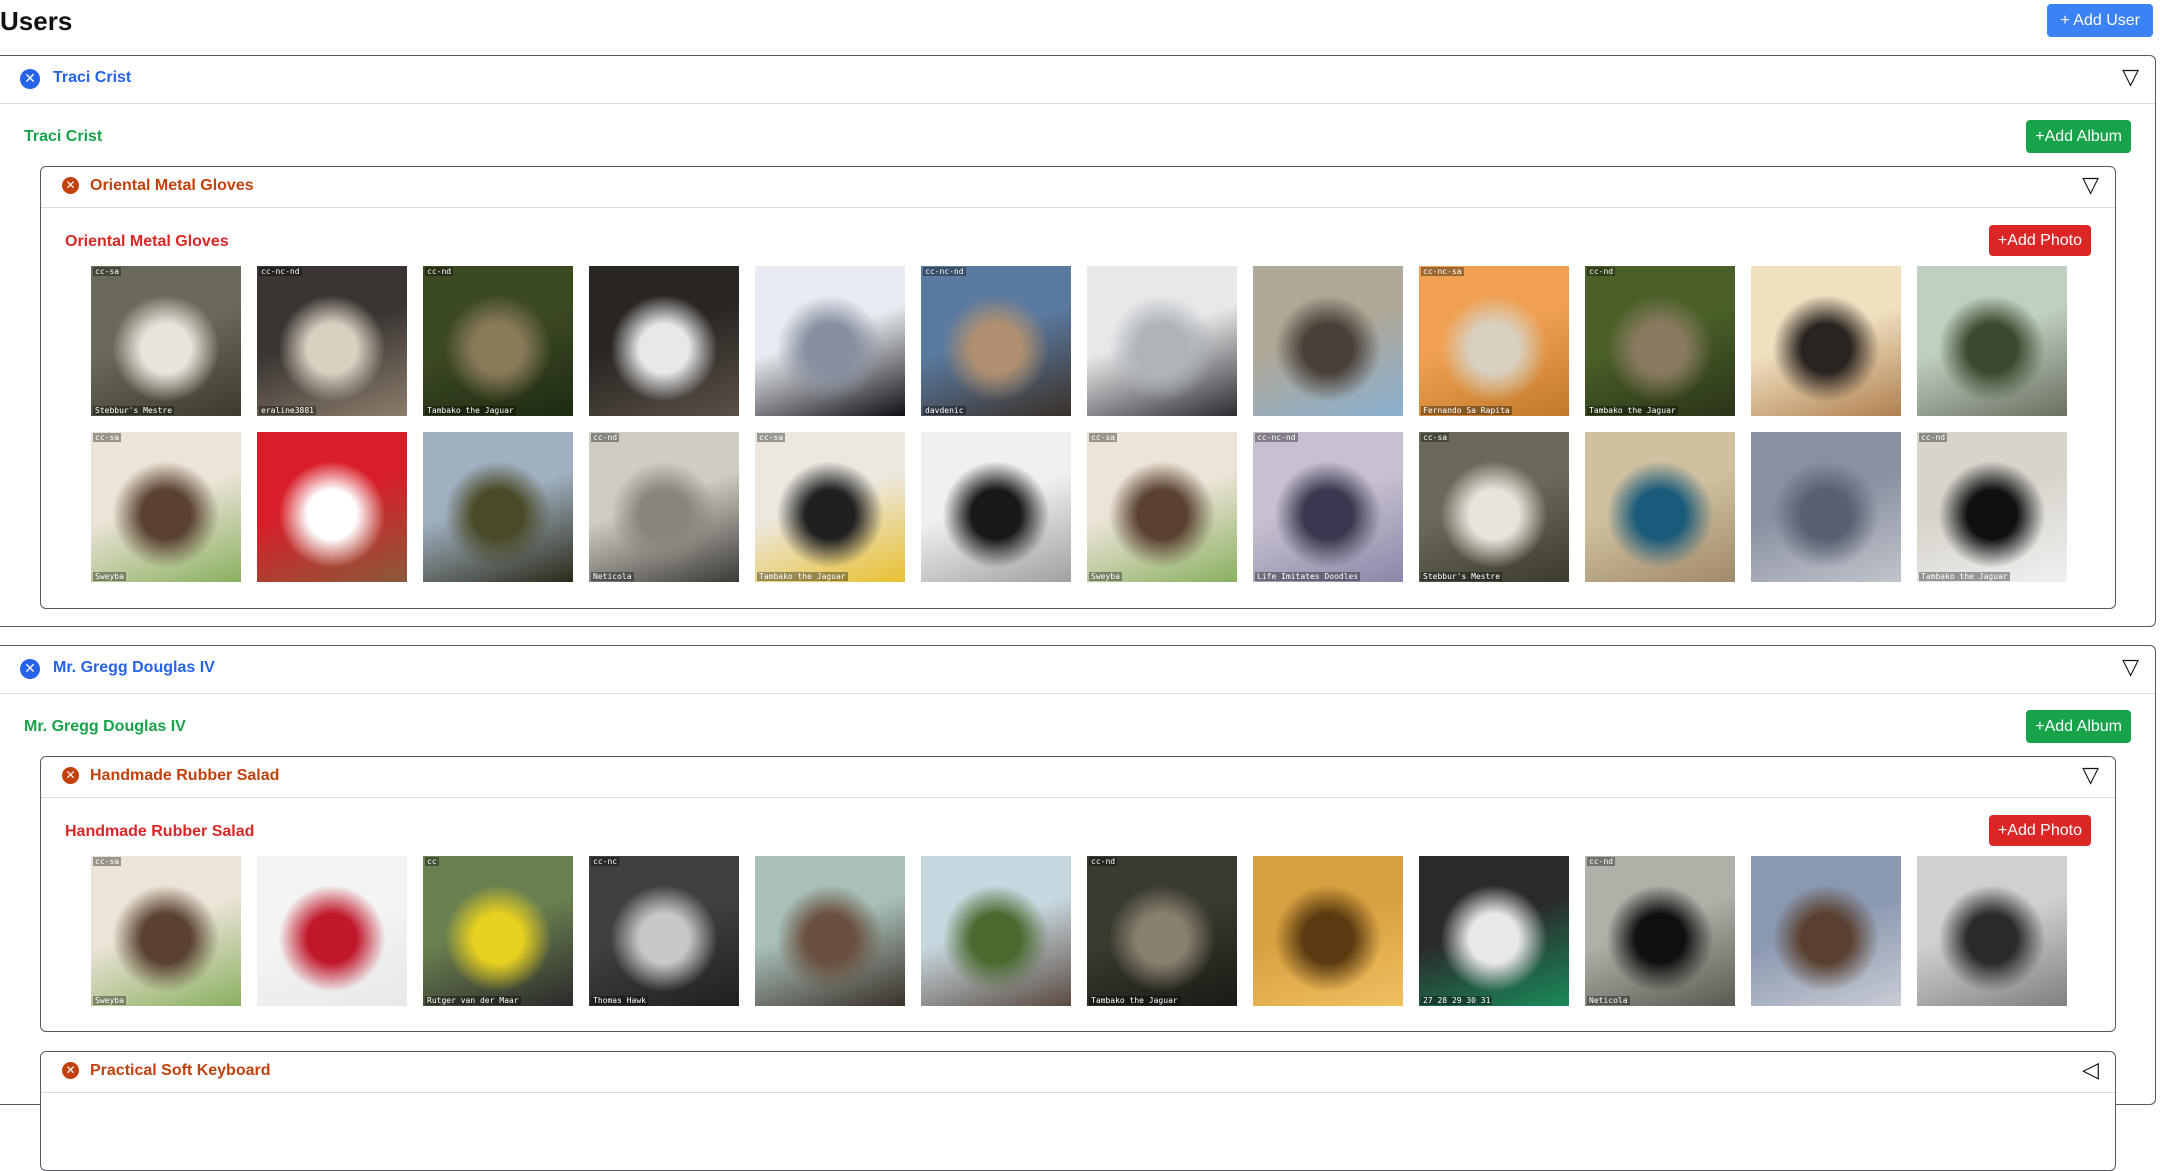 Image resolution: width=2160 pixels, height=1171 pixels. I want to click on photo-thumbnail: cc-nc-nd Life Imitates Doodles, so click(1328, 507).